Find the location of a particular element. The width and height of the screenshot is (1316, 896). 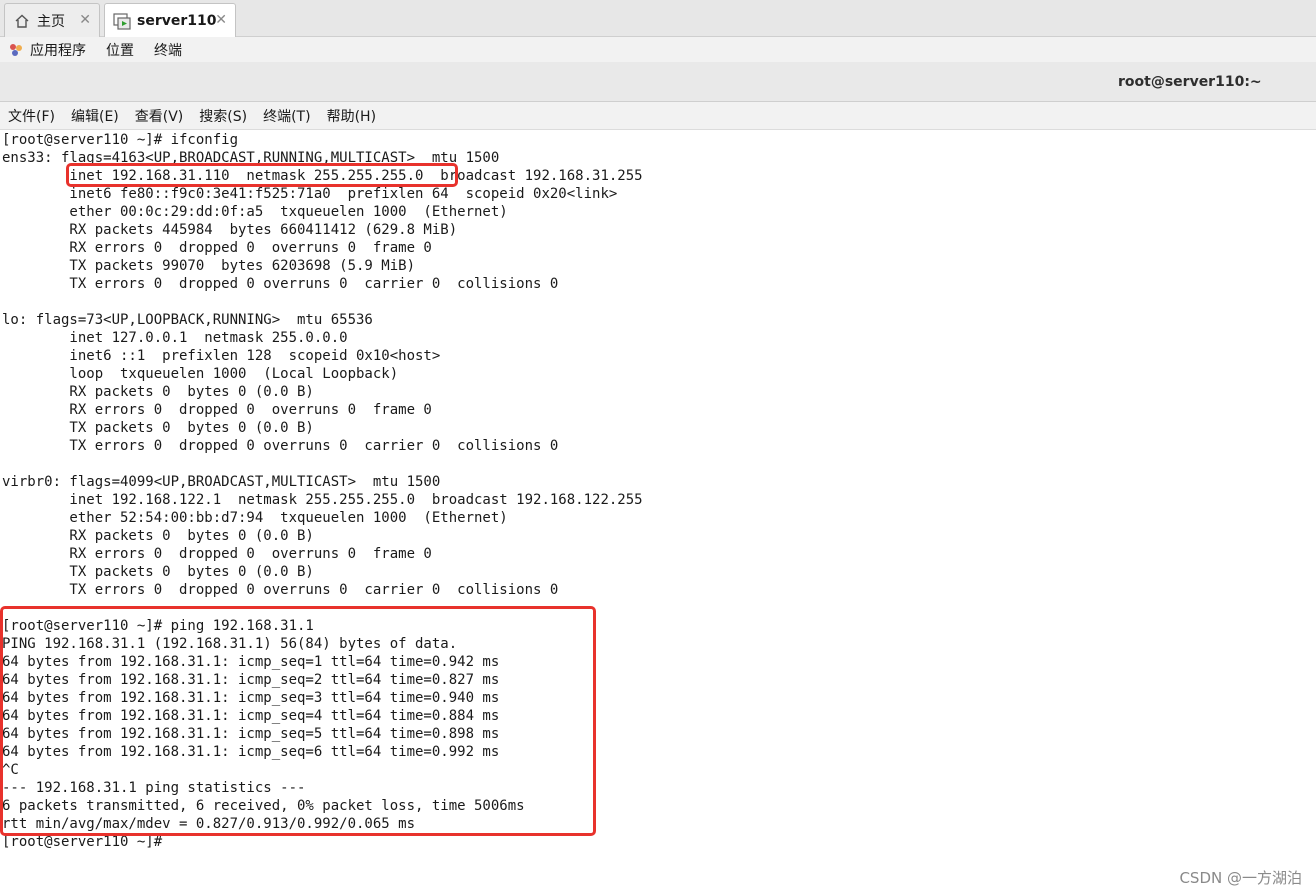

gnome-top-bar: 应用程序 位置 终端 is located at coordinates (658, 49).